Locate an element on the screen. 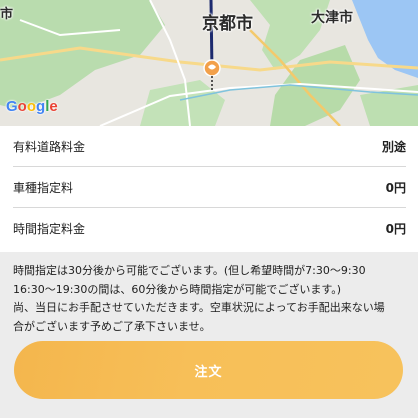  order-button-label: 注文 is located at coordinates (208, 372).